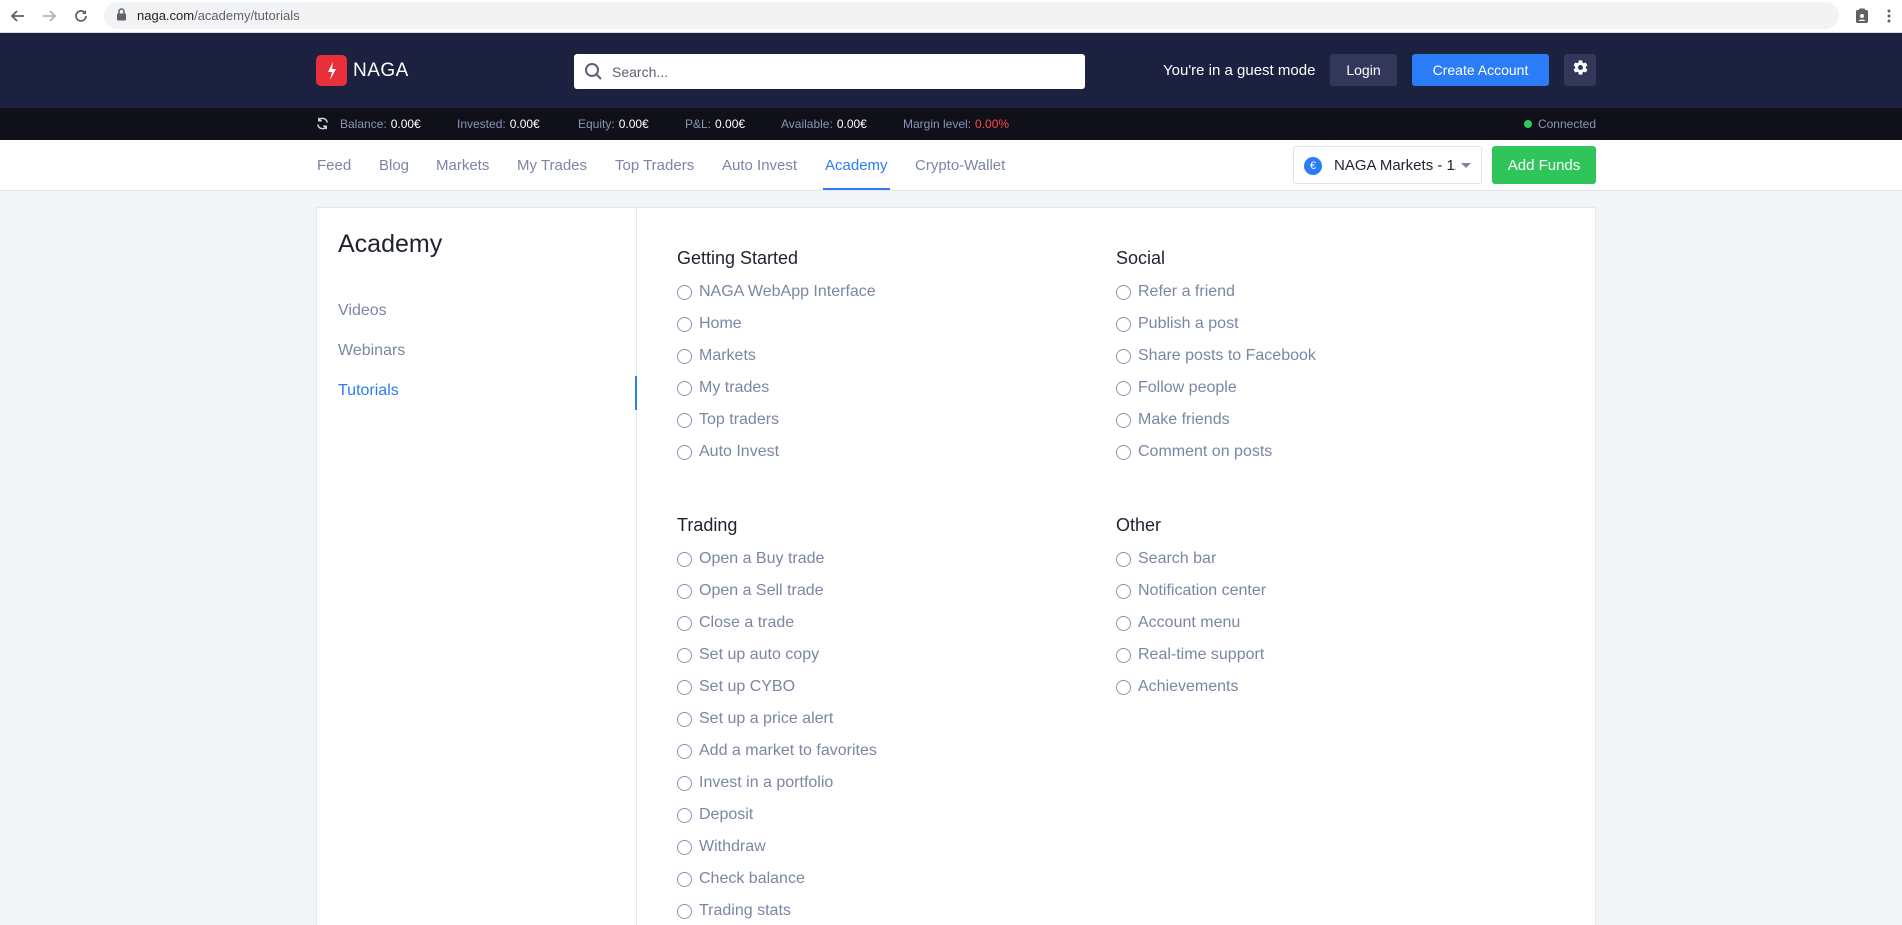 The height and width of the screenshot is (925, 1902). I want to click on tutorial-item: Deposit, so click(777, 815).